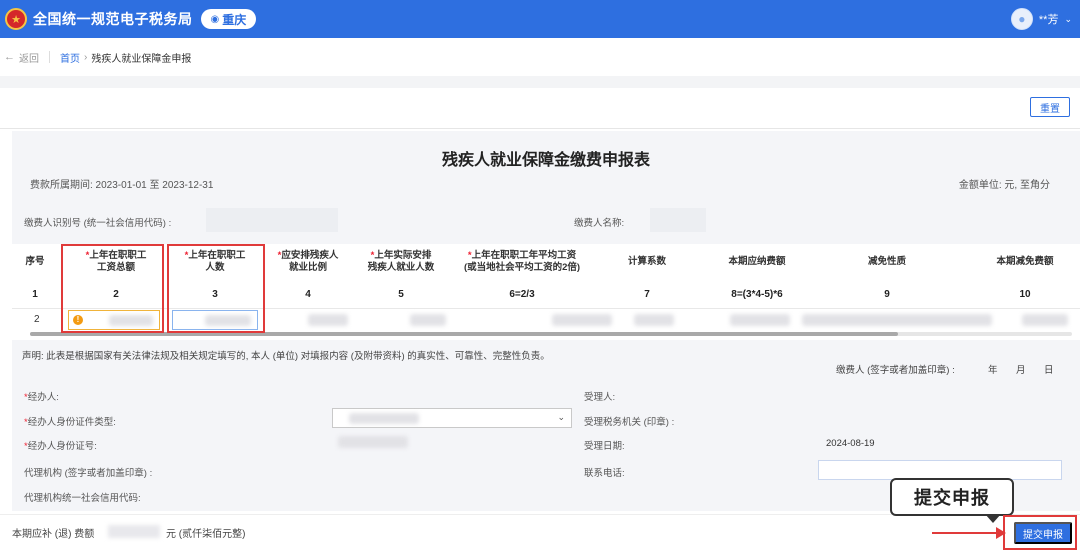  I want to click on column-number: 10, so click(1025, 294).